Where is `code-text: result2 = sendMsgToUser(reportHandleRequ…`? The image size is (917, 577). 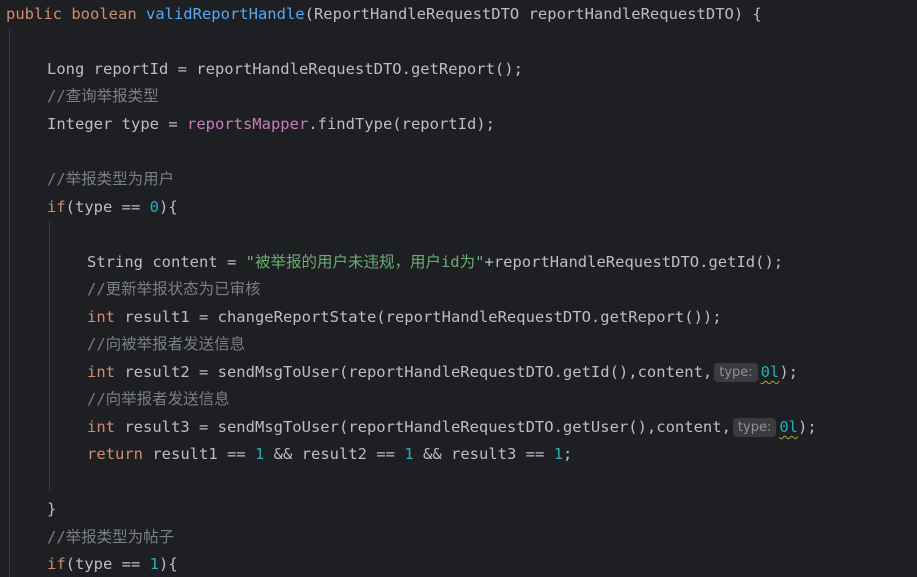
code-text: result2 = sendMsgToUser(reportHandleRequ… is located at coordinates (418, 372).